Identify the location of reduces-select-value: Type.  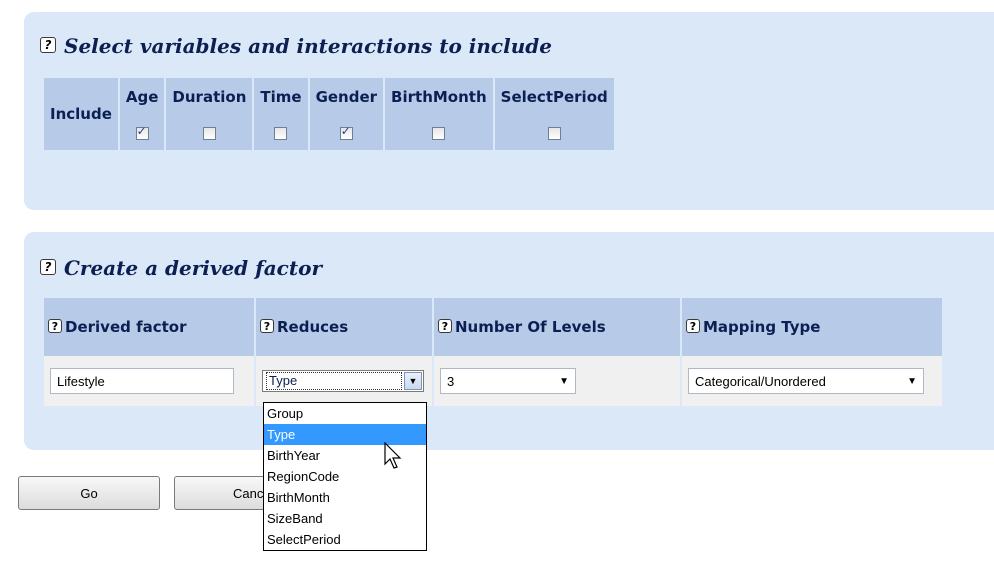
(334, 381).